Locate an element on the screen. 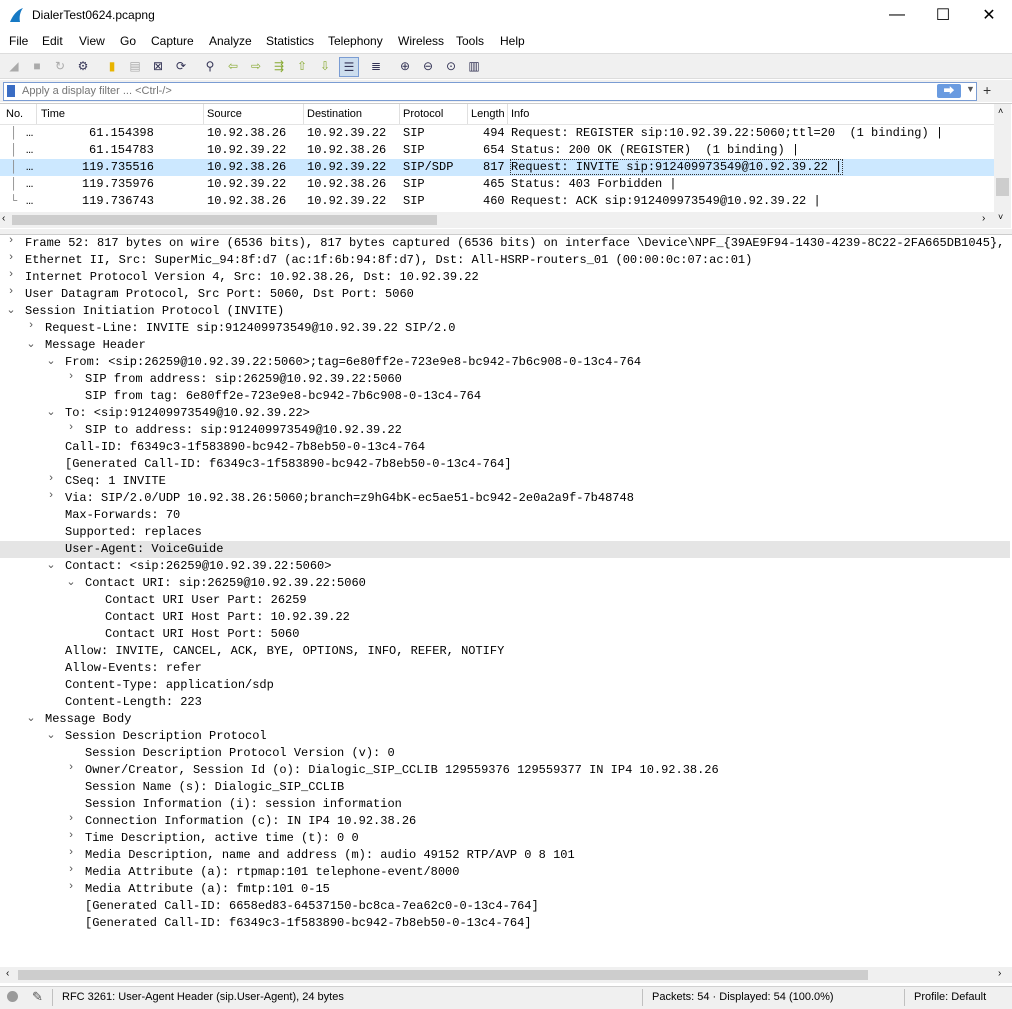 The width and height of the screenshot is (1012, 1009). menu-help: Help is located at coordinates (512, 41).